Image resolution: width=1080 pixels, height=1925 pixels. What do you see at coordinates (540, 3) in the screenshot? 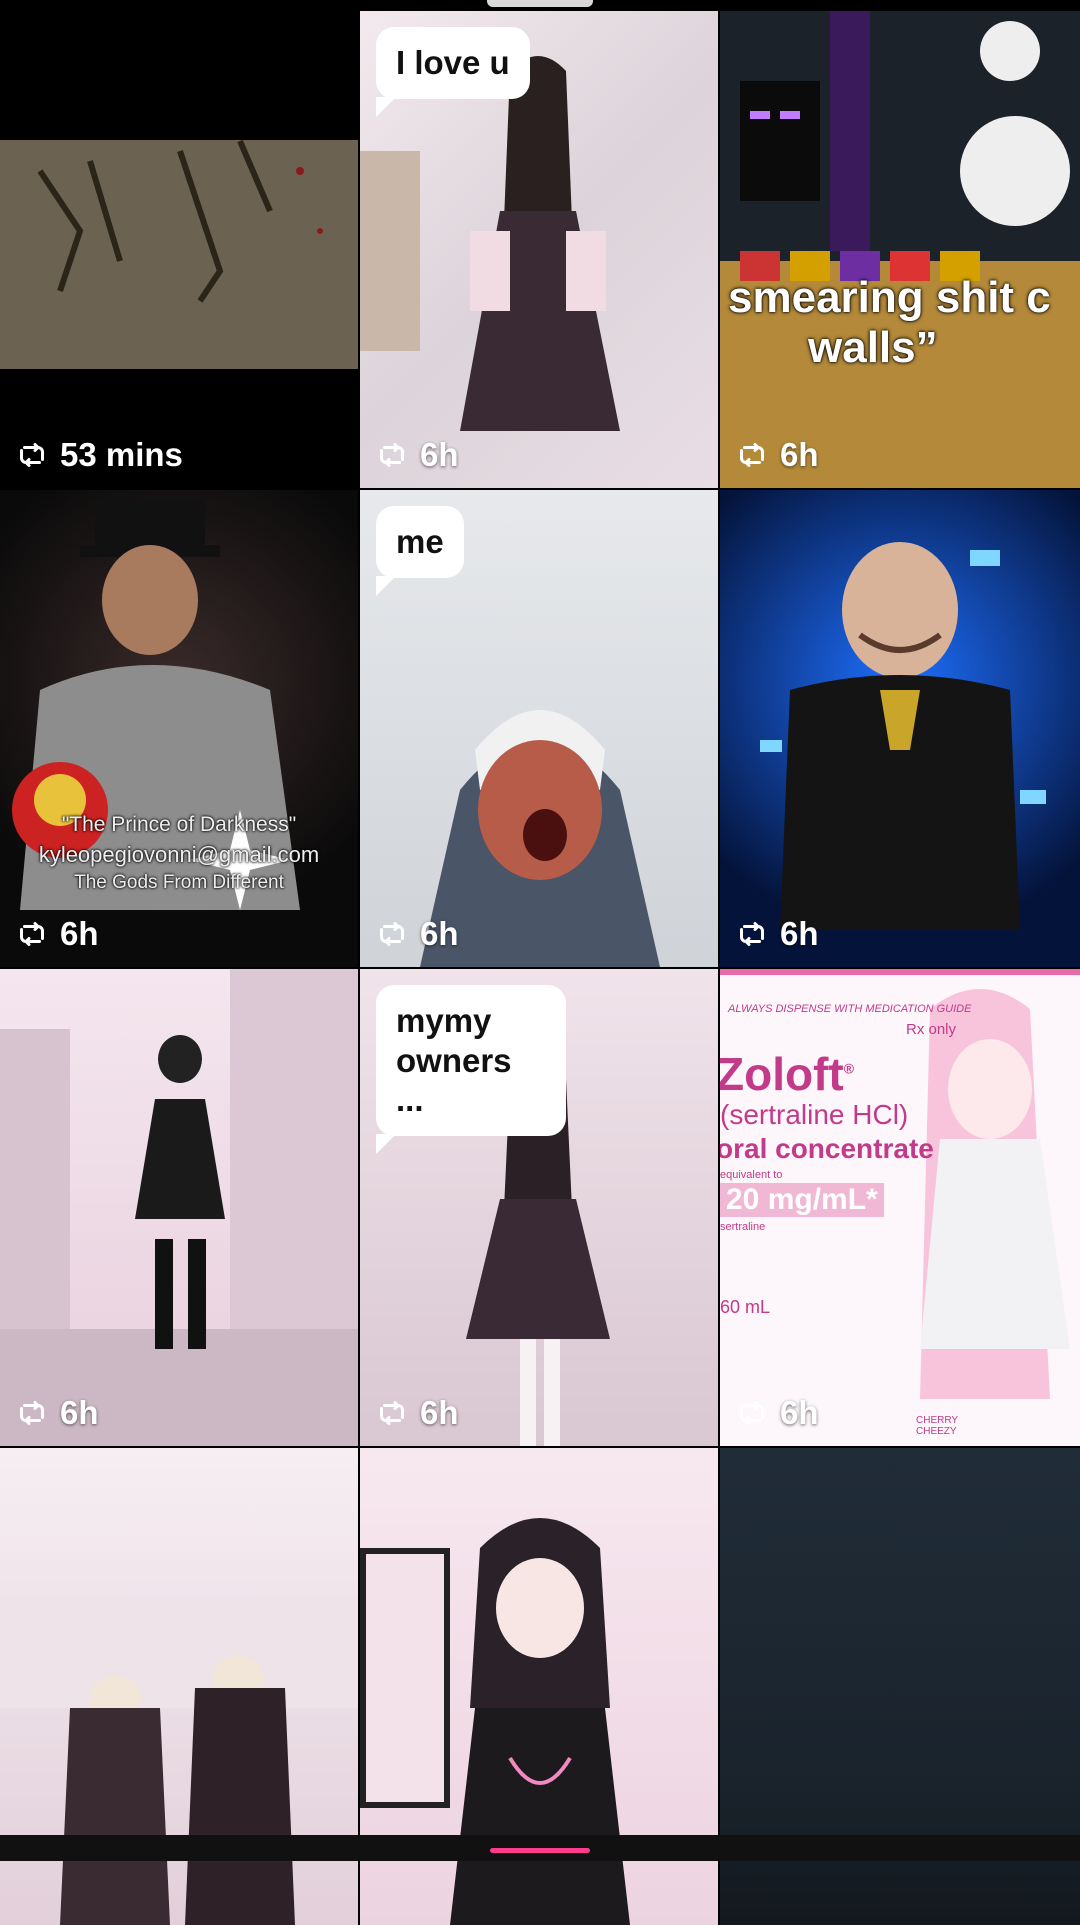
I see `top-drag-handle` at bounding box center [540, 3].